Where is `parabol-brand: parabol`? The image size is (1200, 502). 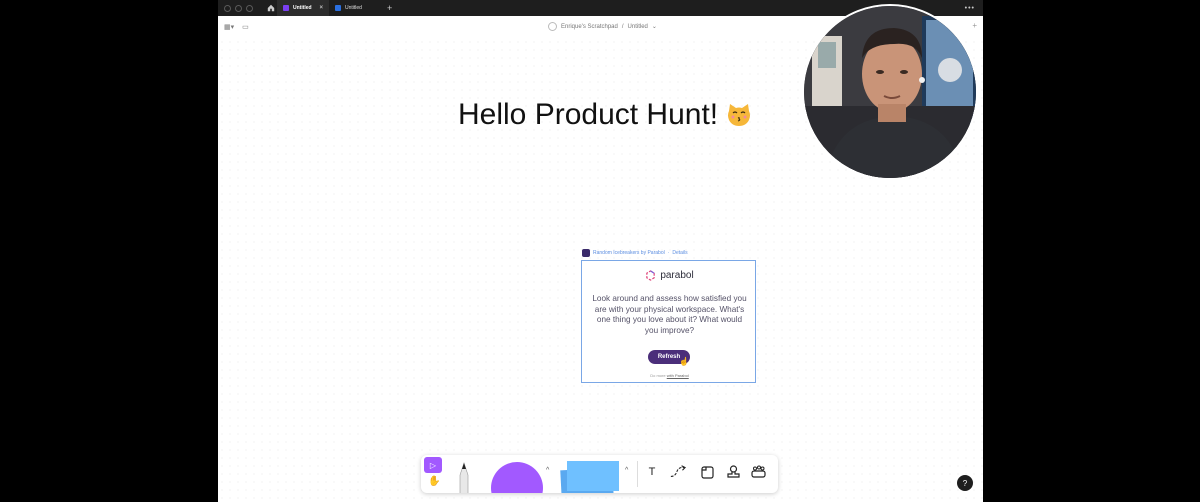 parabol-brand: parabol is located at coordinates (669, 275).